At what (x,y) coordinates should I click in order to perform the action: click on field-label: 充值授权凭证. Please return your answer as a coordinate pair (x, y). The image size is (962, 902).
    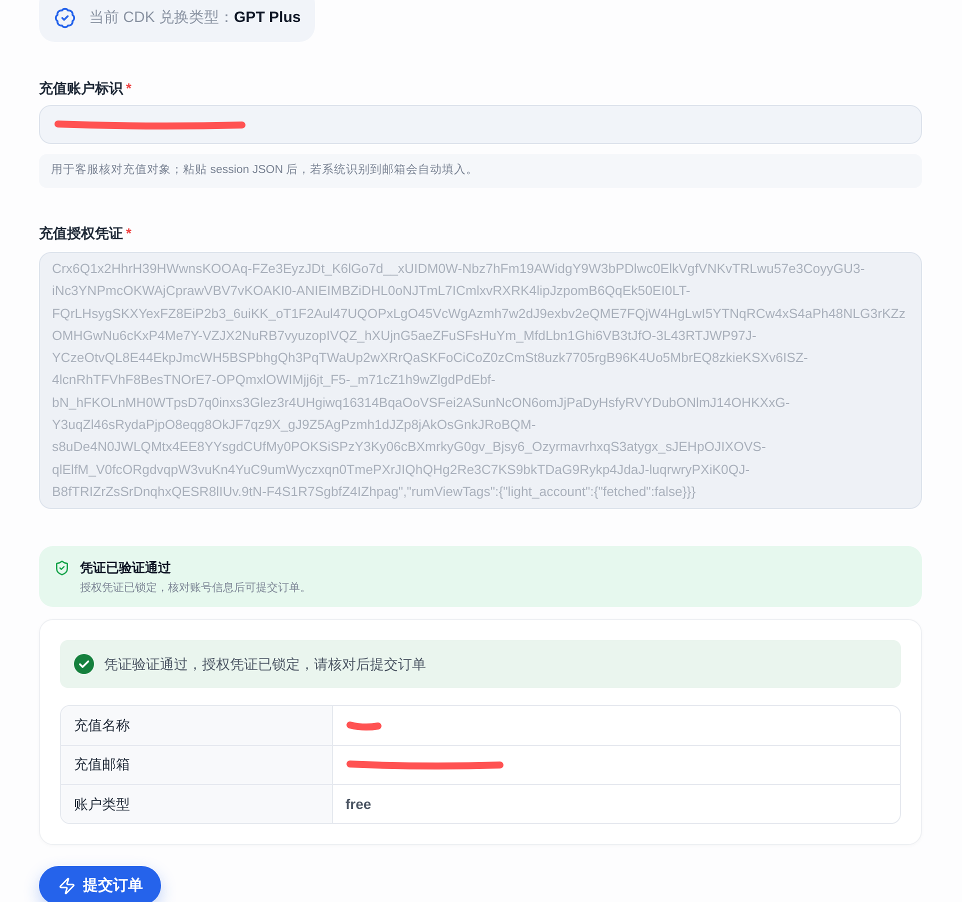
    Looking at the image, I should click on (81, 233).